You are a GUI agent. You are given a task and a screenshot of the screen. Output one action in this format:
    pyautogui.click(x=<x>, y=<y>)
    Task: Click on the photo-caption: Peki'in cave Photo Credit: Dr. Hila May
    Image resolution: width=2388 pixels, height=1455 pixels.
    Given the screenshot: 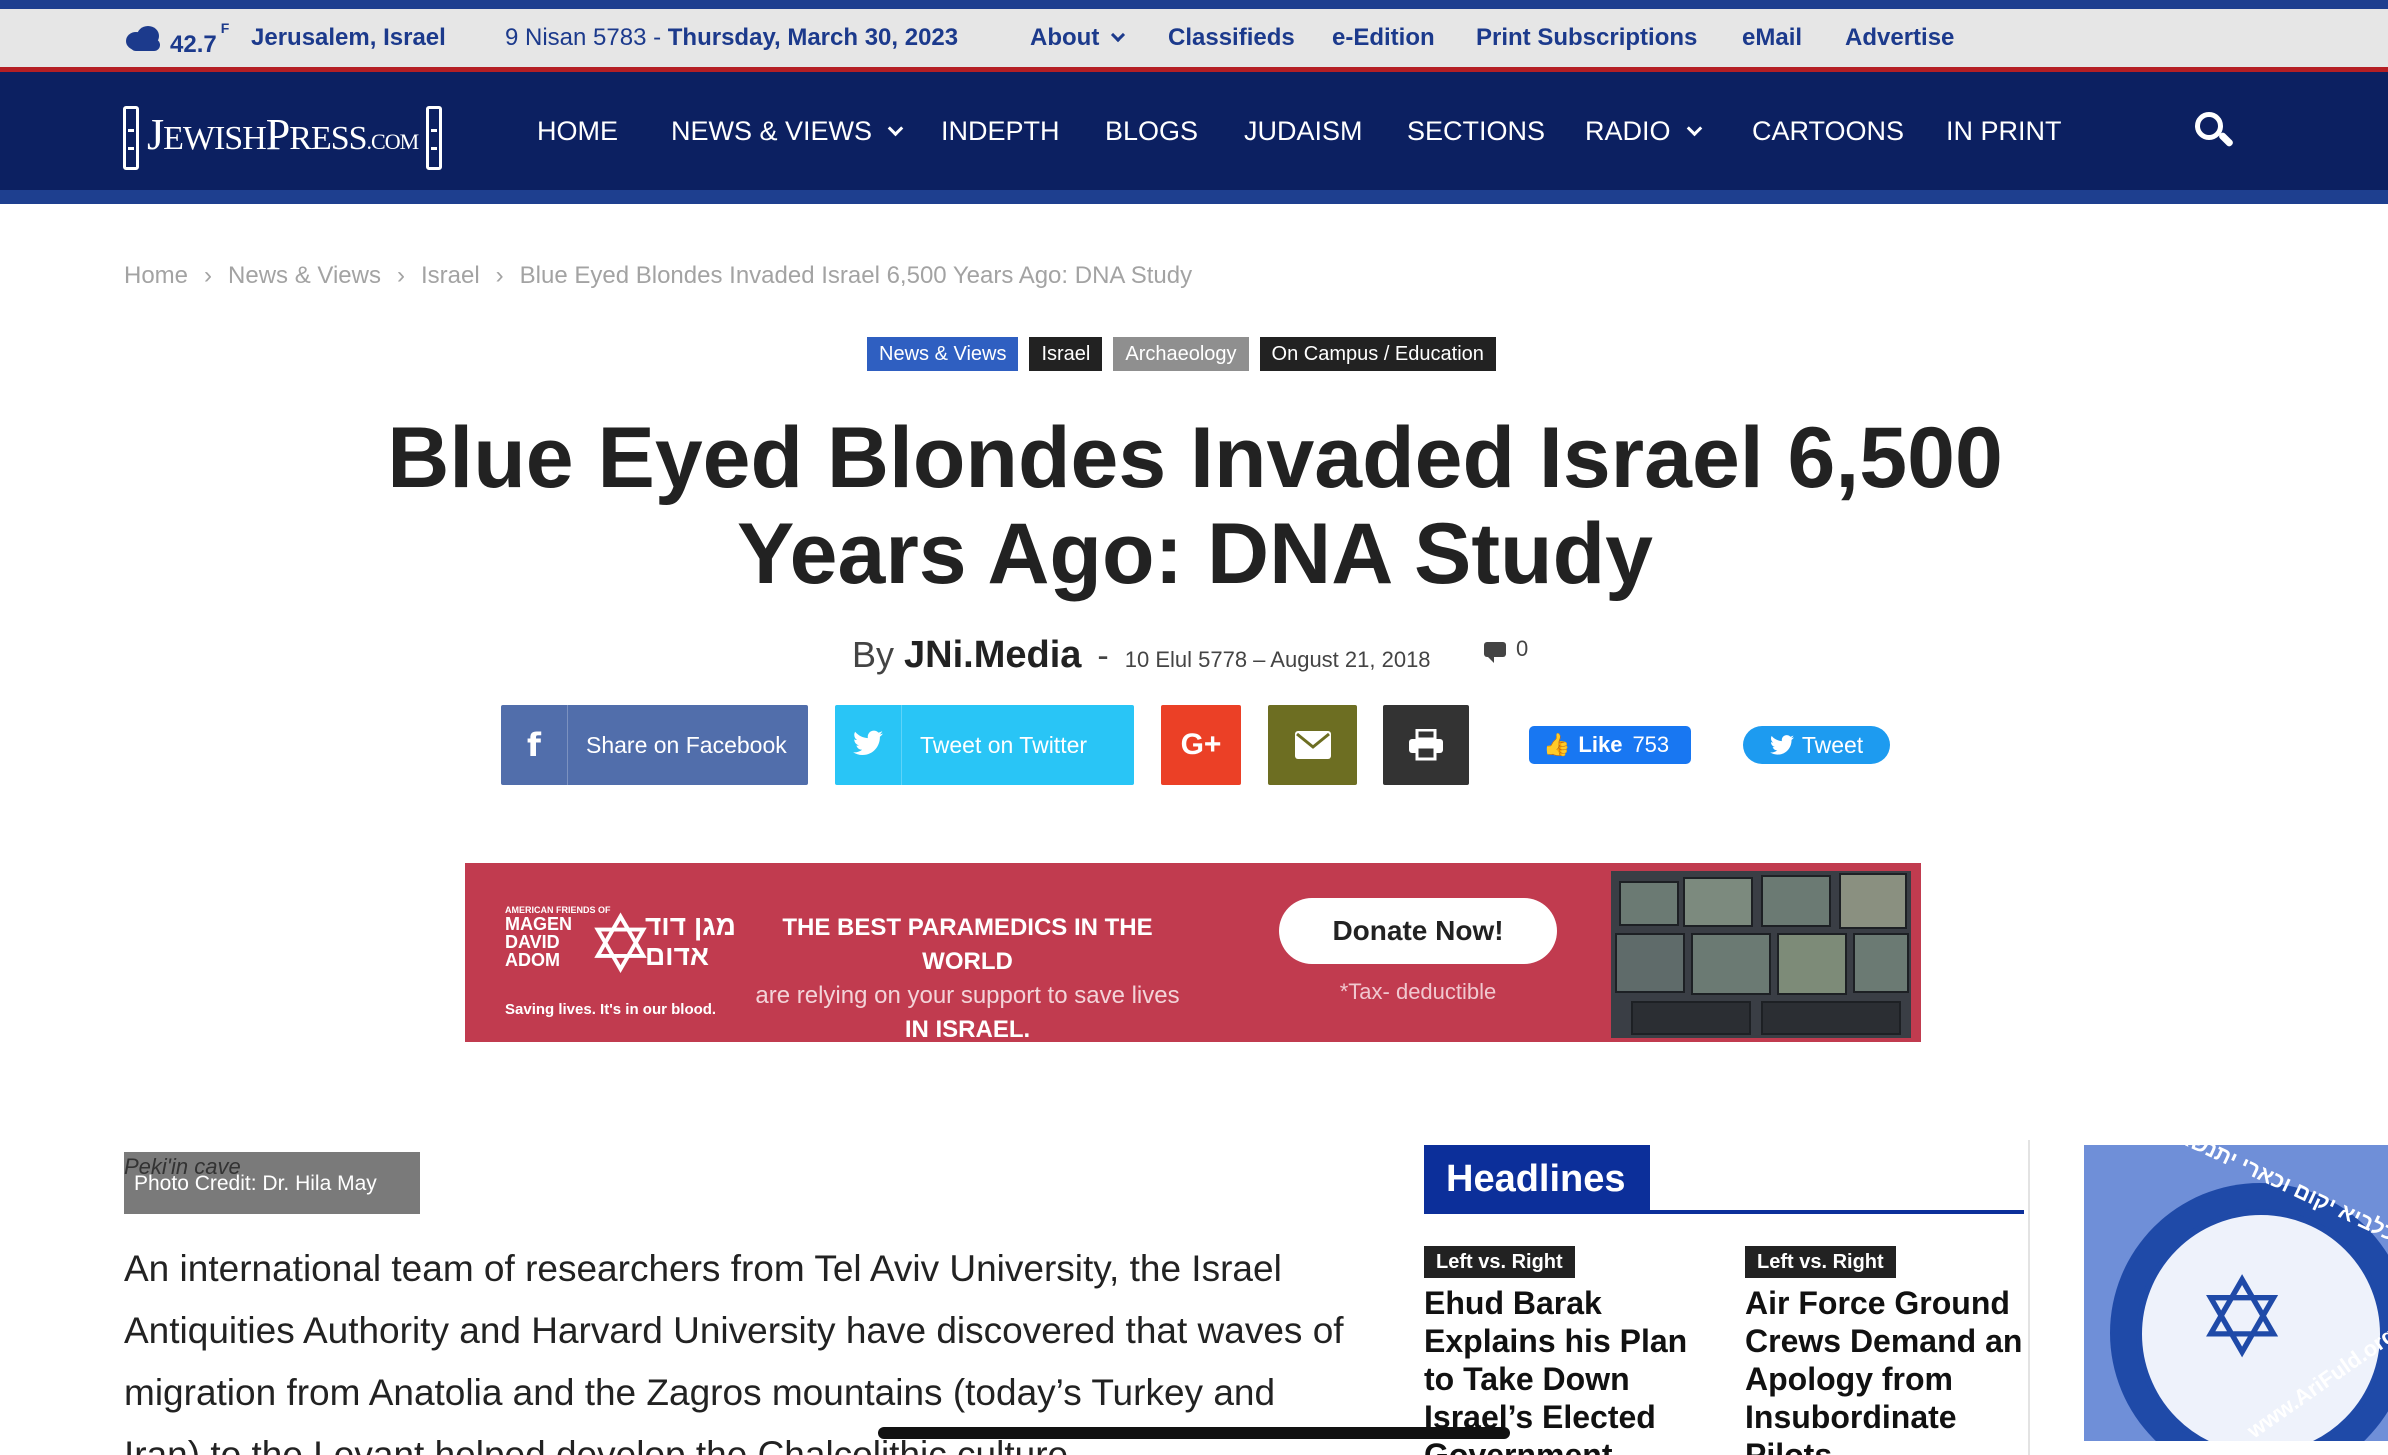 What is the action you would take?
    pyautogui.click(x=272, y=1183)
    